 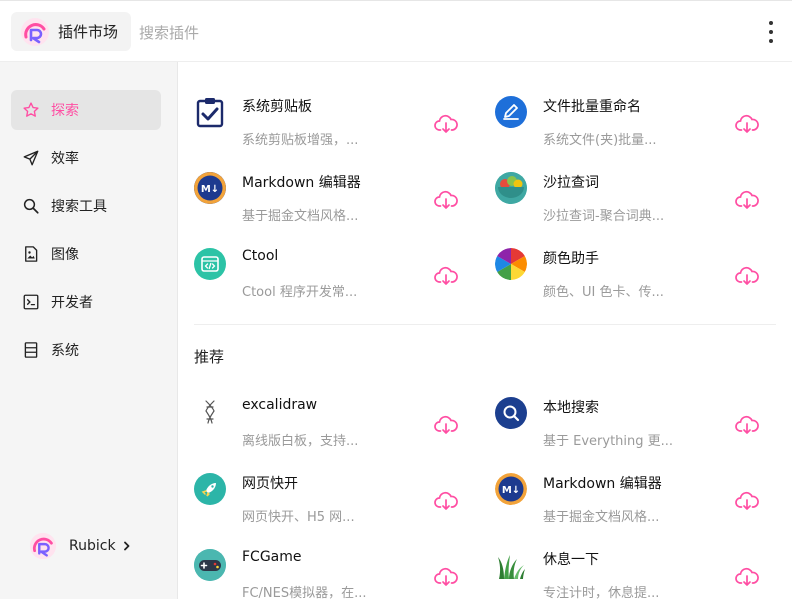 I want to click on search-input, so click(x=339, y=33).